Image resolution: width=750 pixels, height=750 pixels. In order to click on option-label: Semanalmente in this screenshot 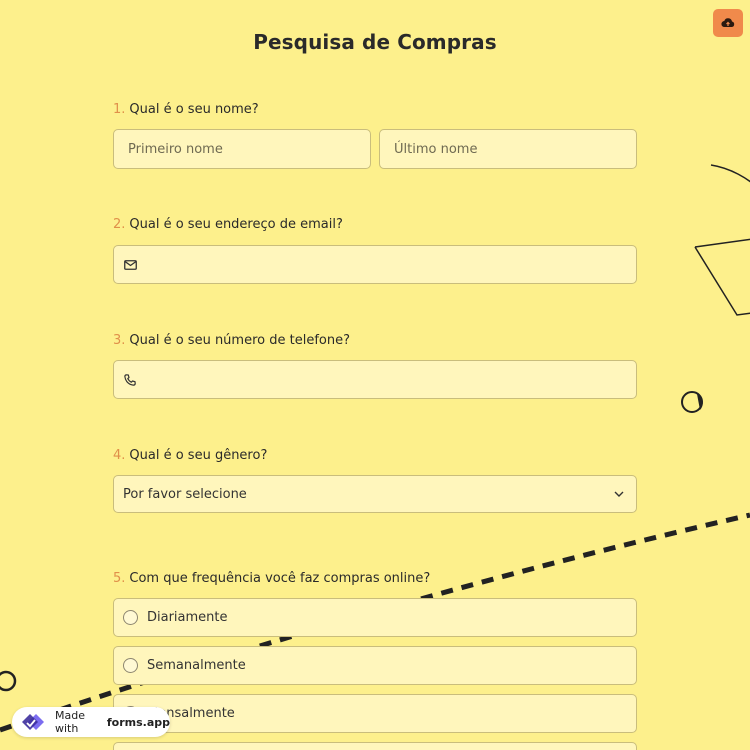, I will do `click(196, 665)`.